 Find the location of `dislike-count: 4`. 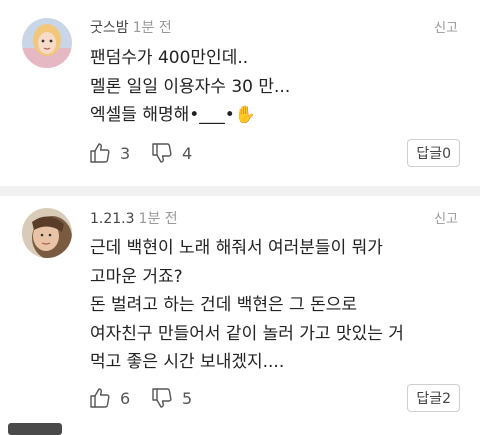

dislike-count: 4 is located at coordinates (187, 153).